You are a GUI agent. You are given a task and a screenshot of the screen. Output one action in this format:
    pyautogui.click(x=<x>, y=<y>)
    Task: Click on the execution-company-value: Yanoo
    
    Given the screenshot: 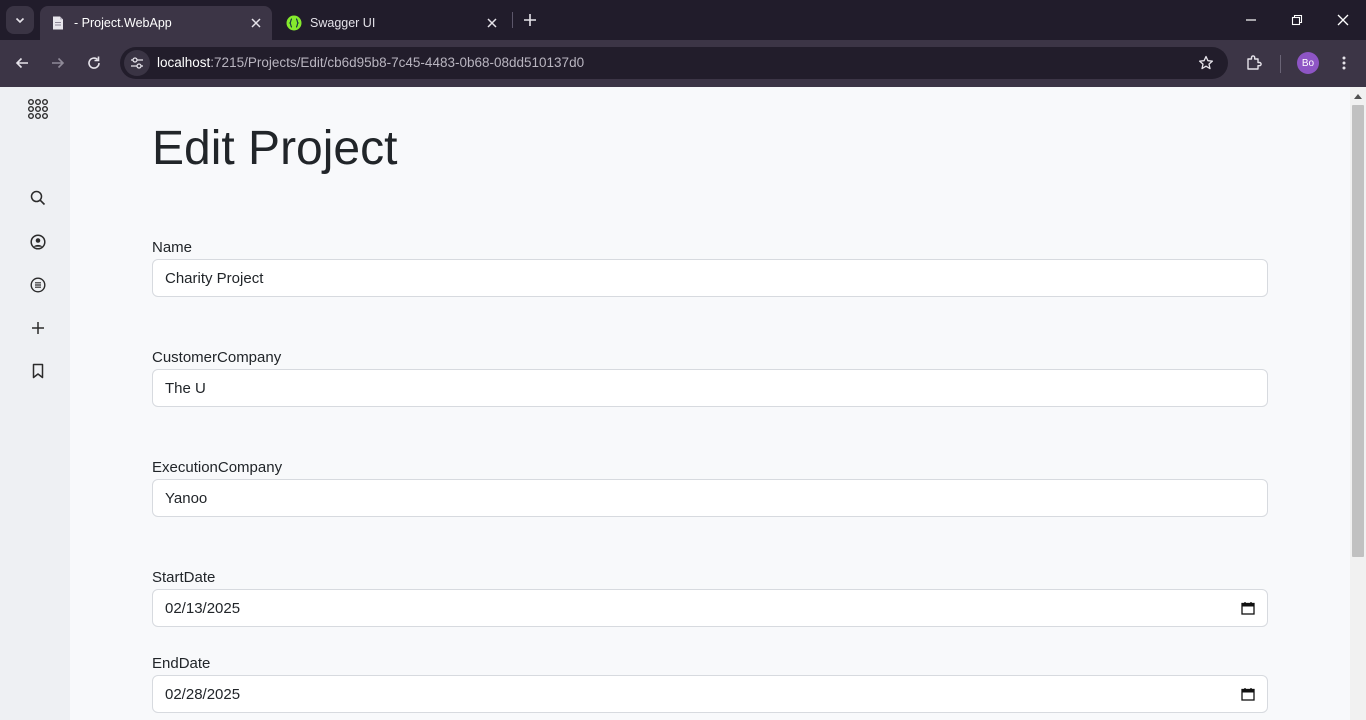 What is the action you would take?
    pyautogui.click(x=186, y=498)
    